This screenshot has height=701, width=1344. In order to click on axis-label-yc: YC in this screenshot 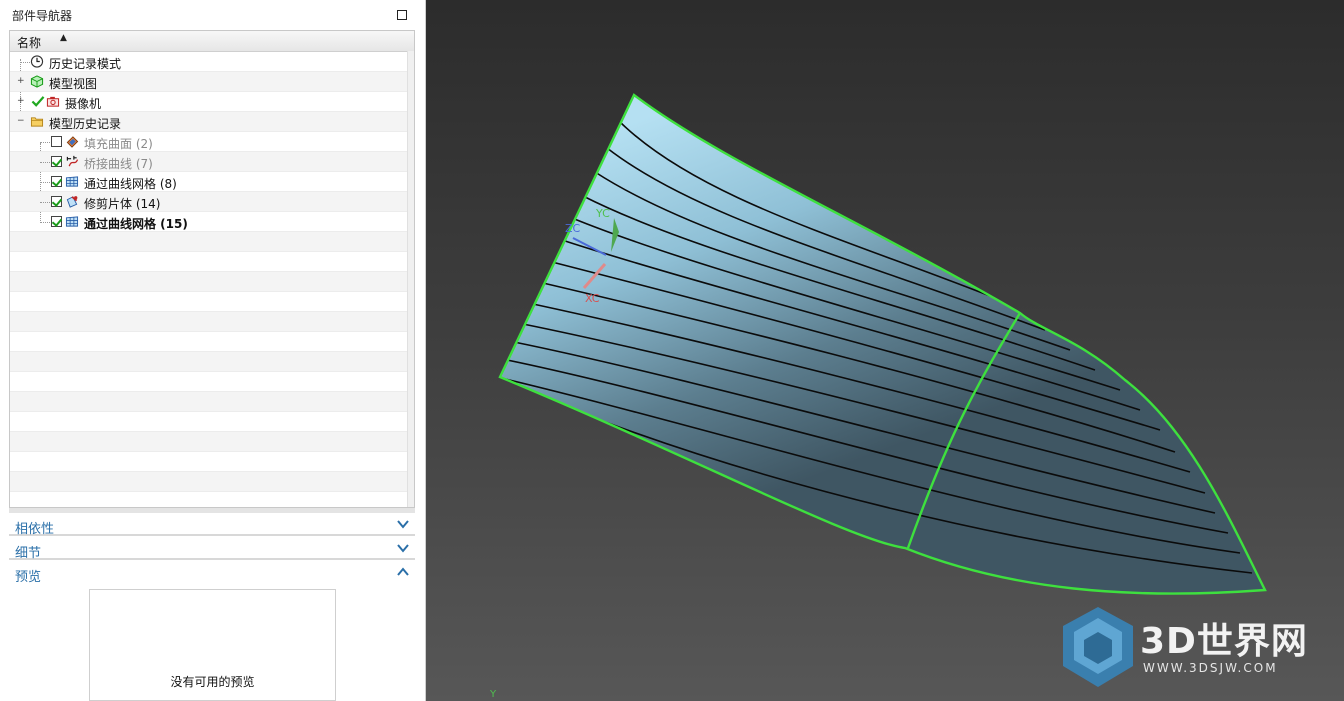, I will do `click(603, 213)`.